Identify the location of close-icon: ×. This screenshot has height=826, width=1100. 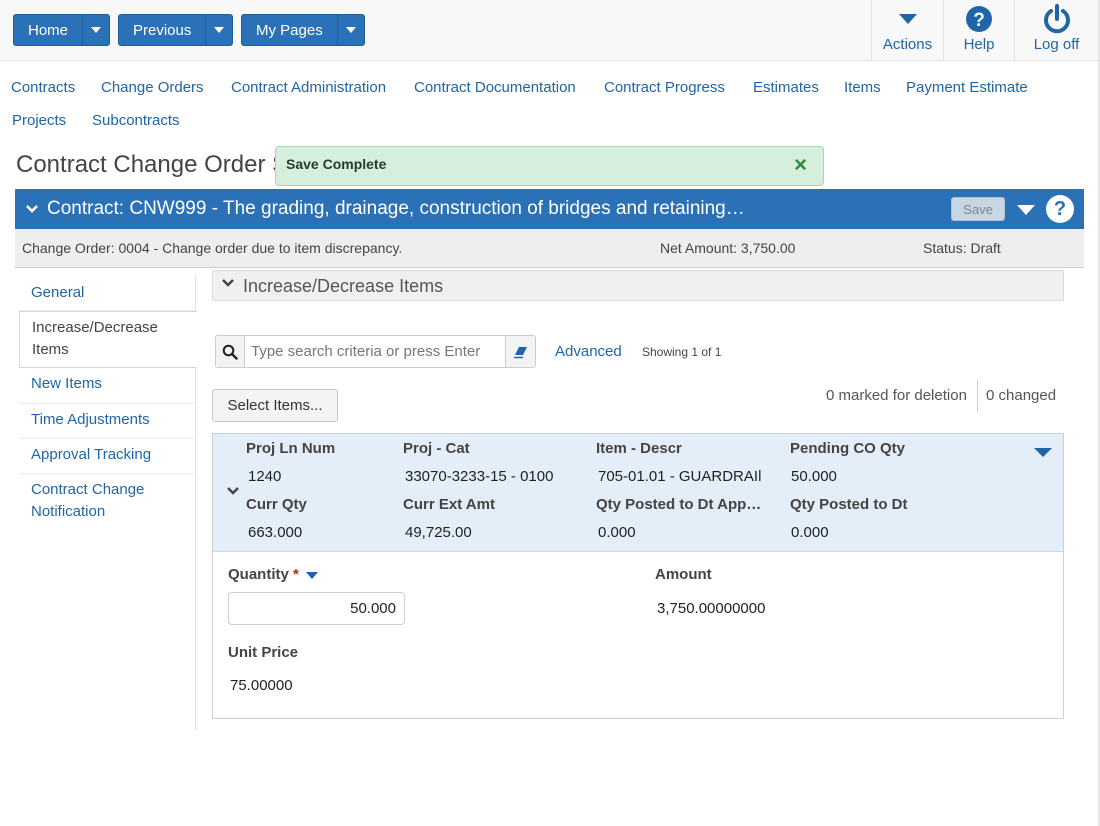
(800, 165).